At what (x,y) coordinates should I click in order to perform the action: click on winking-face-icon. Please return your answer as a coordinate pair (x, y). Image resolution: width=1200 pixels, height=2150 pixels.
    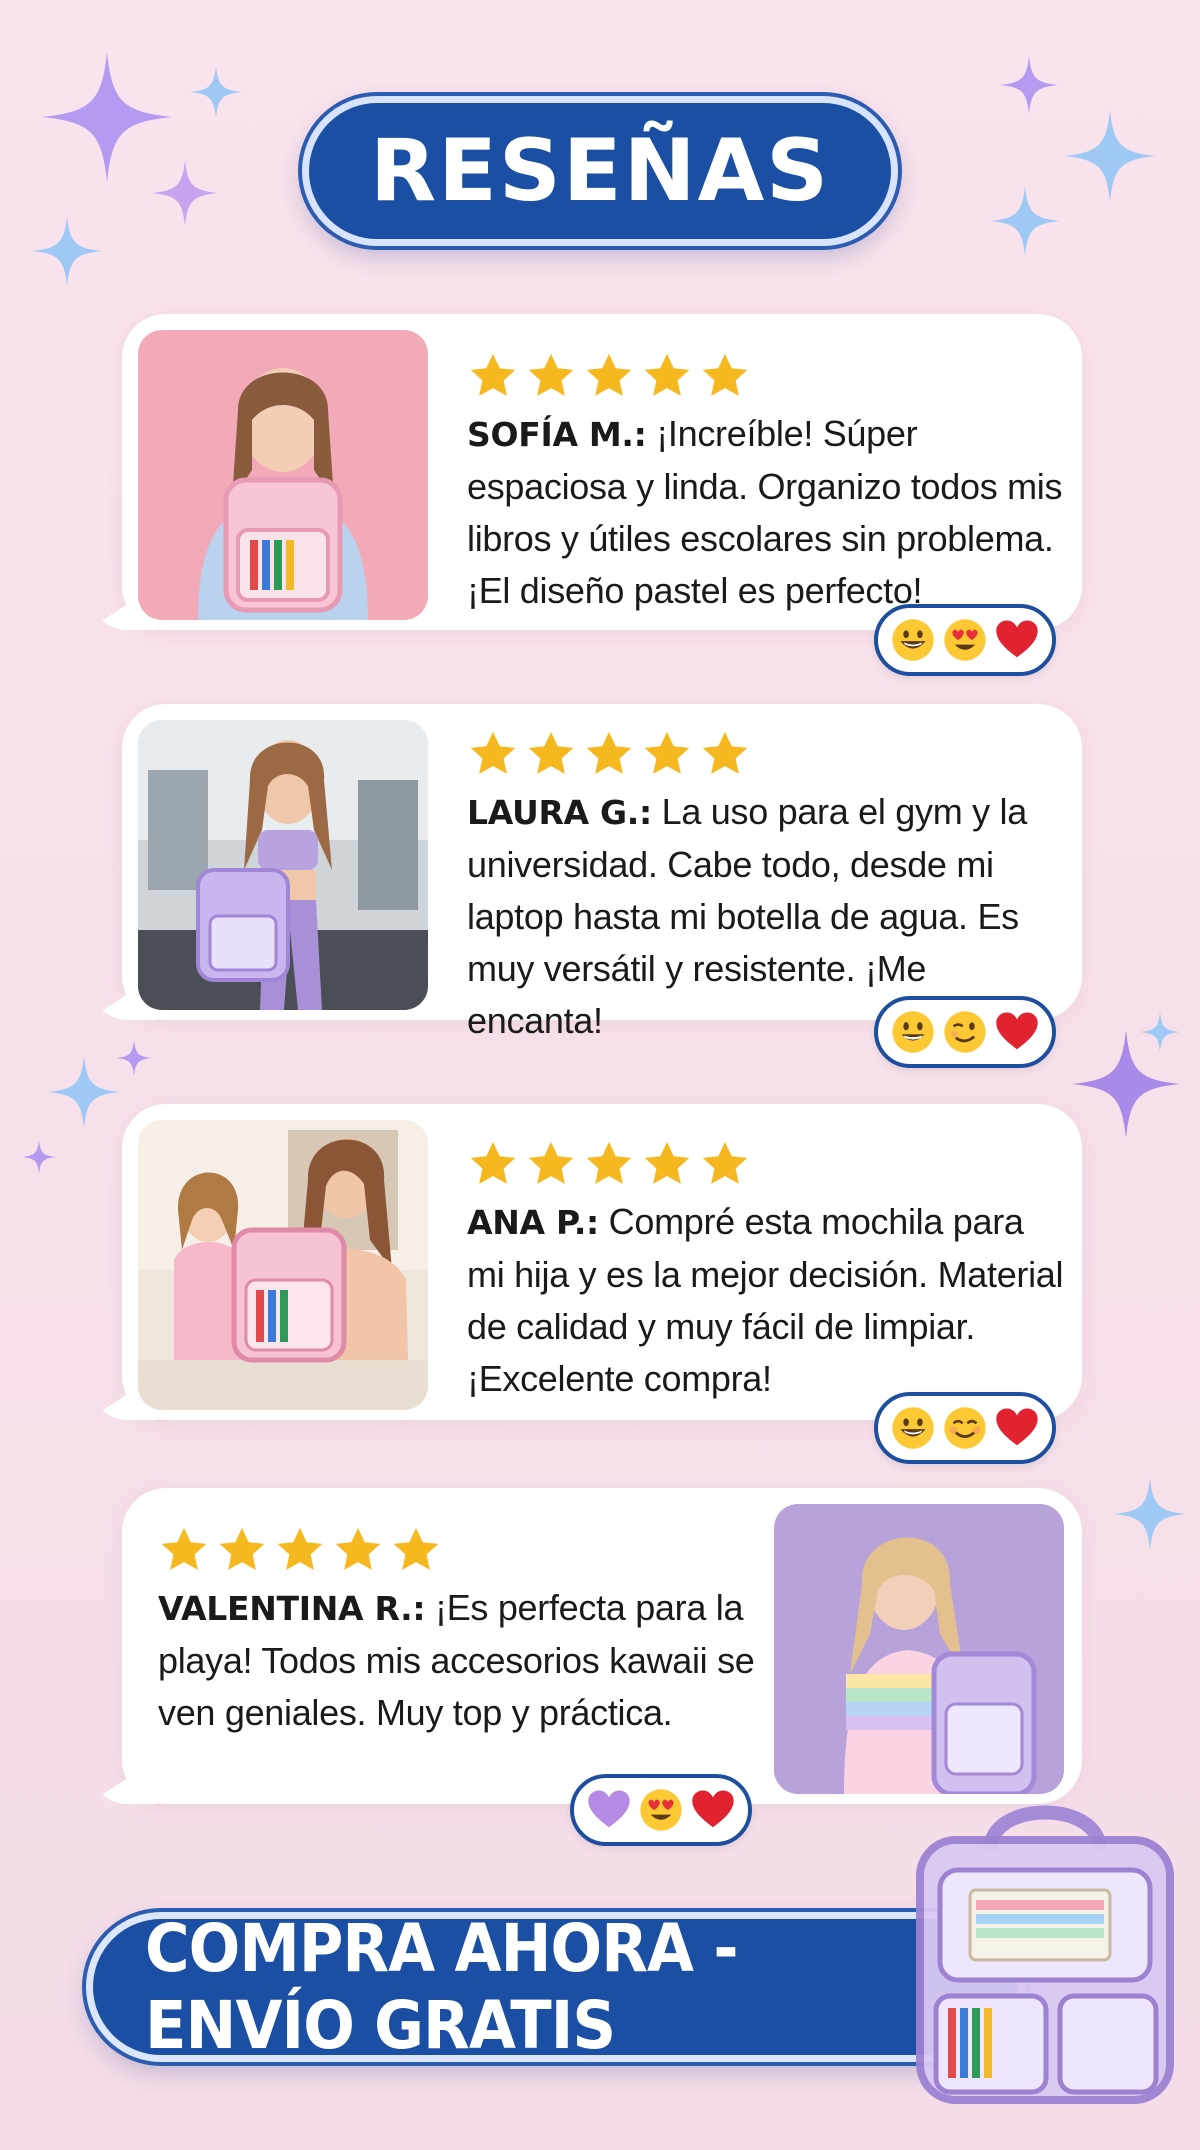
    Looking at the image, I should click on (965, 1032).